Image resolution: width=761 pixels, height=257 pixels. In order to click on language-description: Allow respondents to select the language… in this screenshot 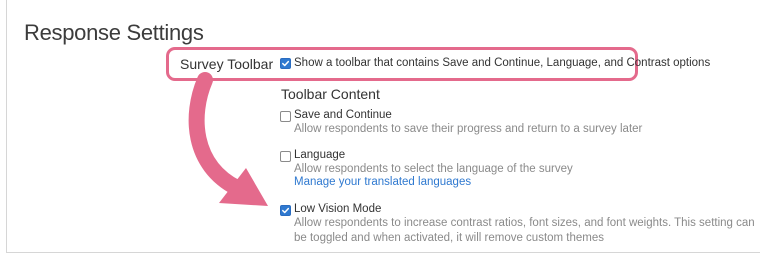, I will do `click(433, 169)`.